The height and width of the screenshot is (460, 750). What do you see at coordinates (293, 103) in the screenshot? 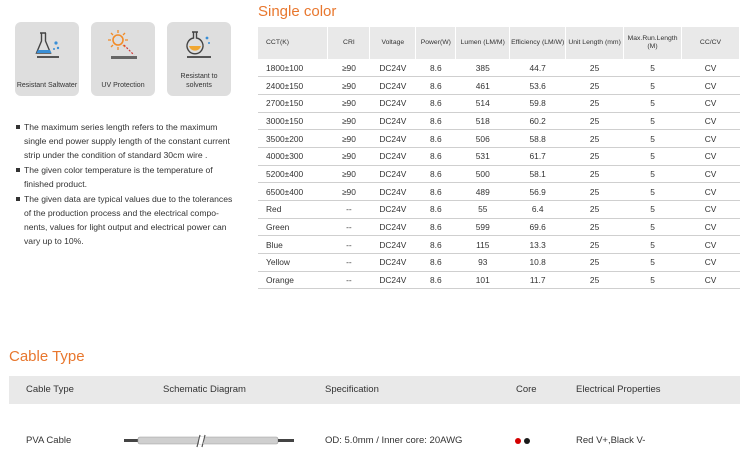
I see `table-cell: 2700±150` at bounding box center [293, 103].